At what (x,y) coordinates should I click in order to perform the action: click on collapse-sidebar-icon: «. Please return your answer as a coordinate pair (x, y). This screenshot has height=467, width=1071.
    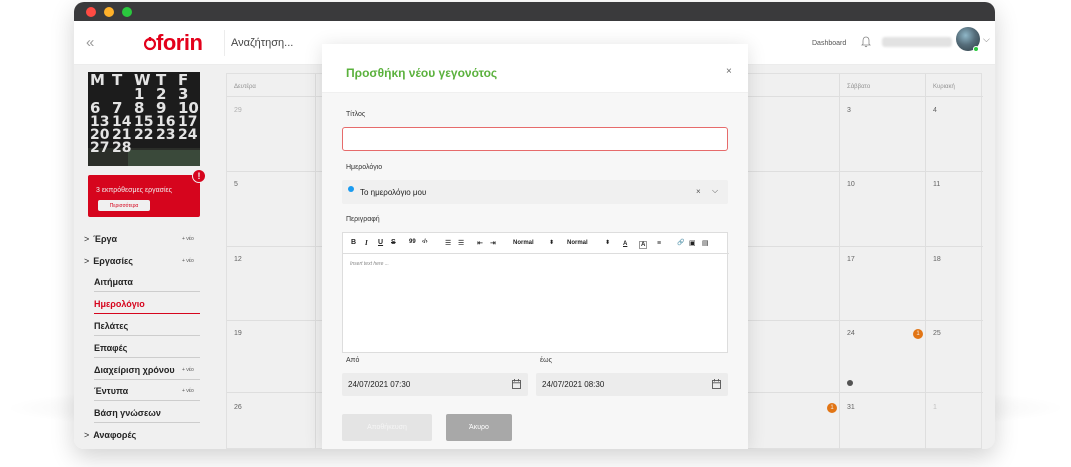
    Looking at the image, I should click on (90, 42).